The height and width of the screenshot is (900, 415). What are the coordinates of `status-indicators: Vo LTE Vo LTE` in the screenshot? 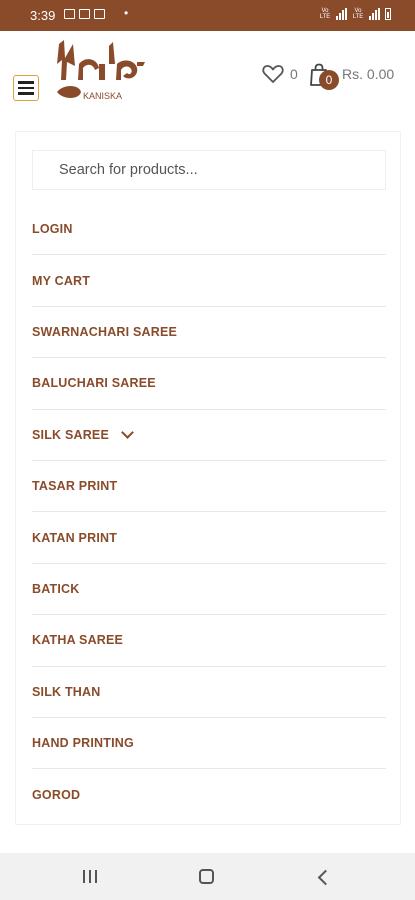 It's located at (355, 14).